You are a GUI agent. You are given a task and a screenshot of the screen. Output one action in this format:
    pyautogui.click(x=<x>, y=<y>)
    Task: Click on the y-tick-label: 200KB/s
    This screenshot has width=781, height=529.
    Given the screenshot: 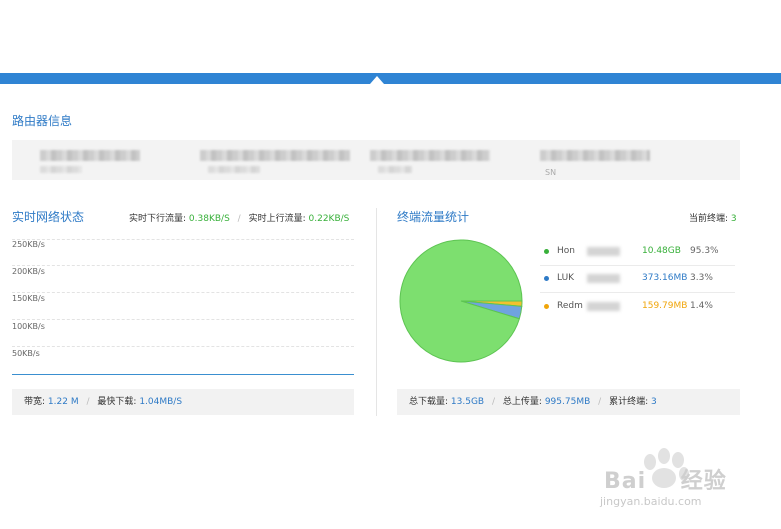 What is the action you would take?
    pyautogui.click(x=28, y=271)
    